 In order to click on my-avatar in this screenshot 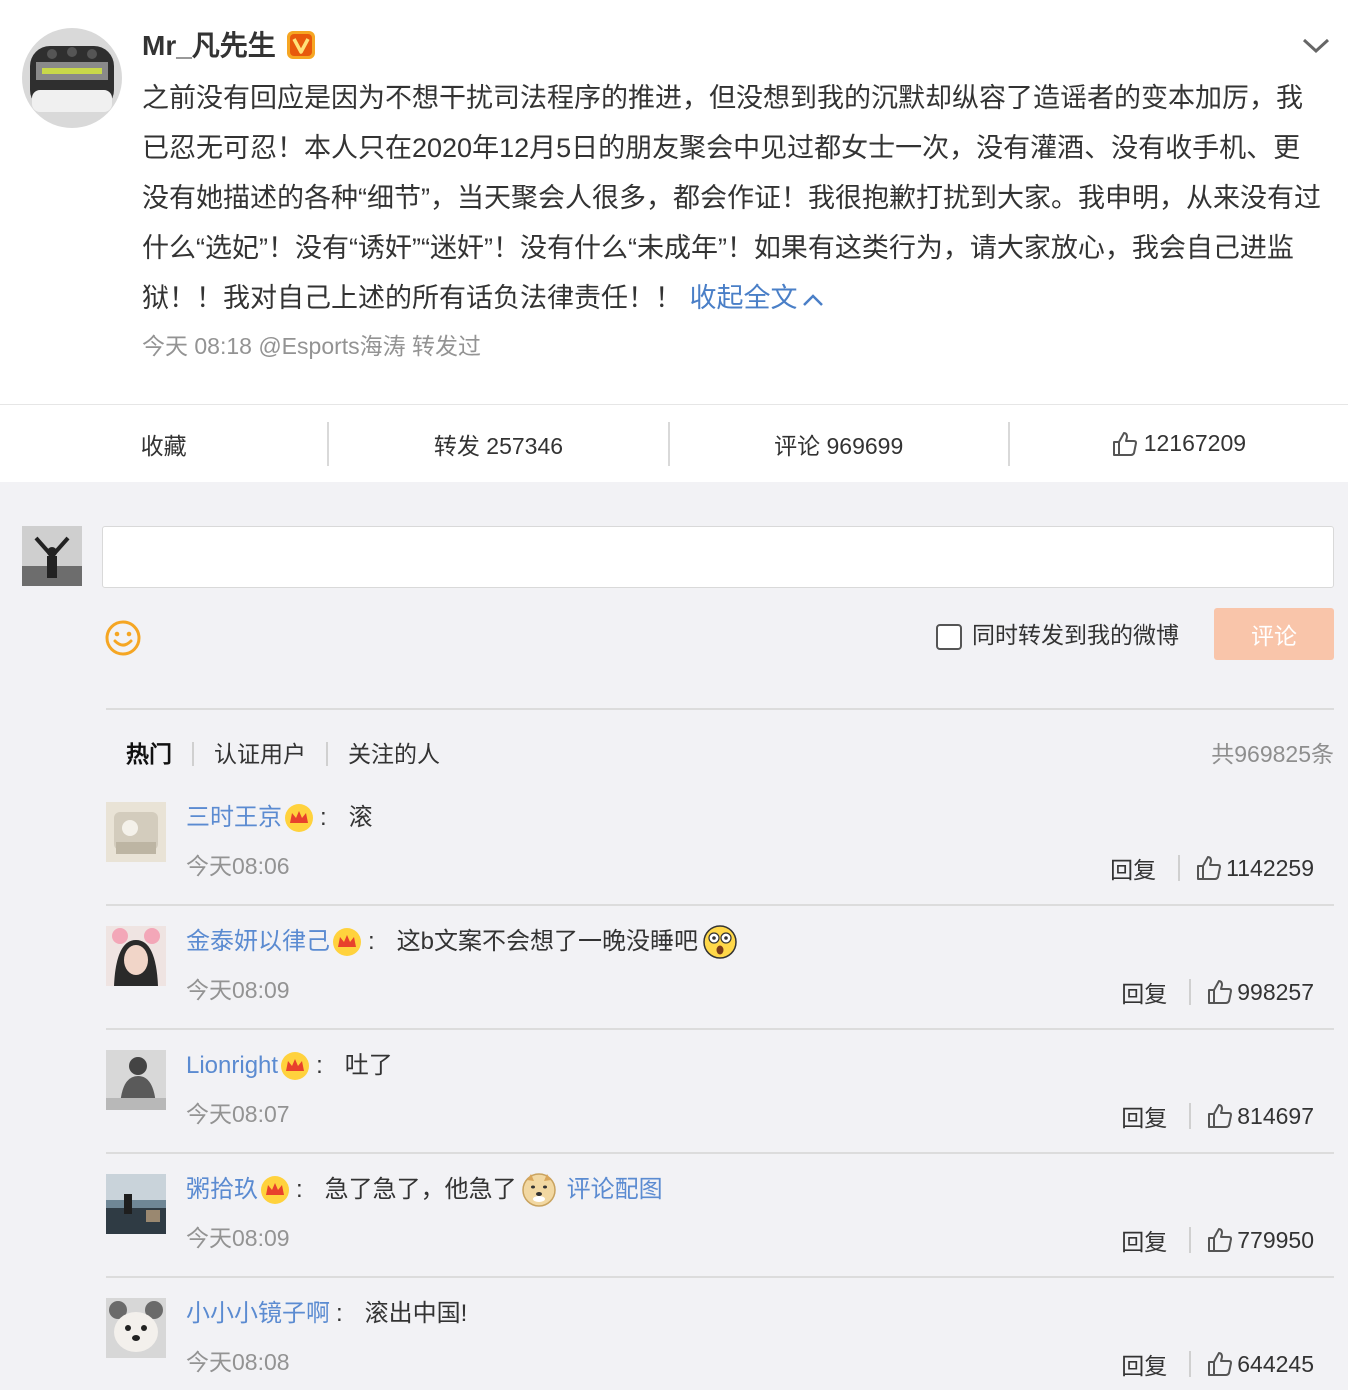, I will do `click(52, 556)`.